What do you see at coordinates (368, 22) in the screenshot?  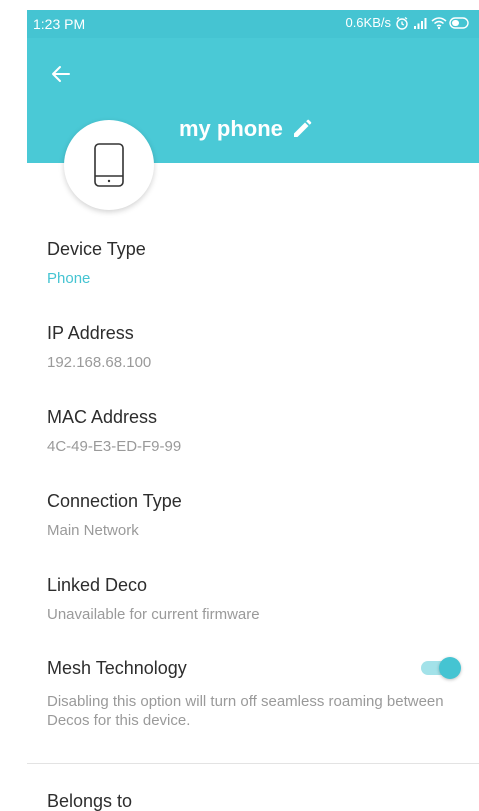 I see `network-speed: 0.6KB/s` at bounding box center [368, 22].